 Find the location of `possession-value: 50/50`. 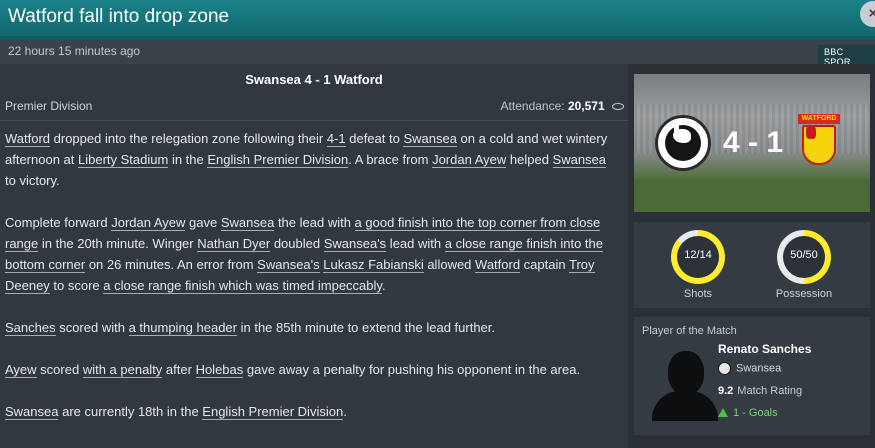

possession-value: 50/50 is located at coordinates (804, 255).